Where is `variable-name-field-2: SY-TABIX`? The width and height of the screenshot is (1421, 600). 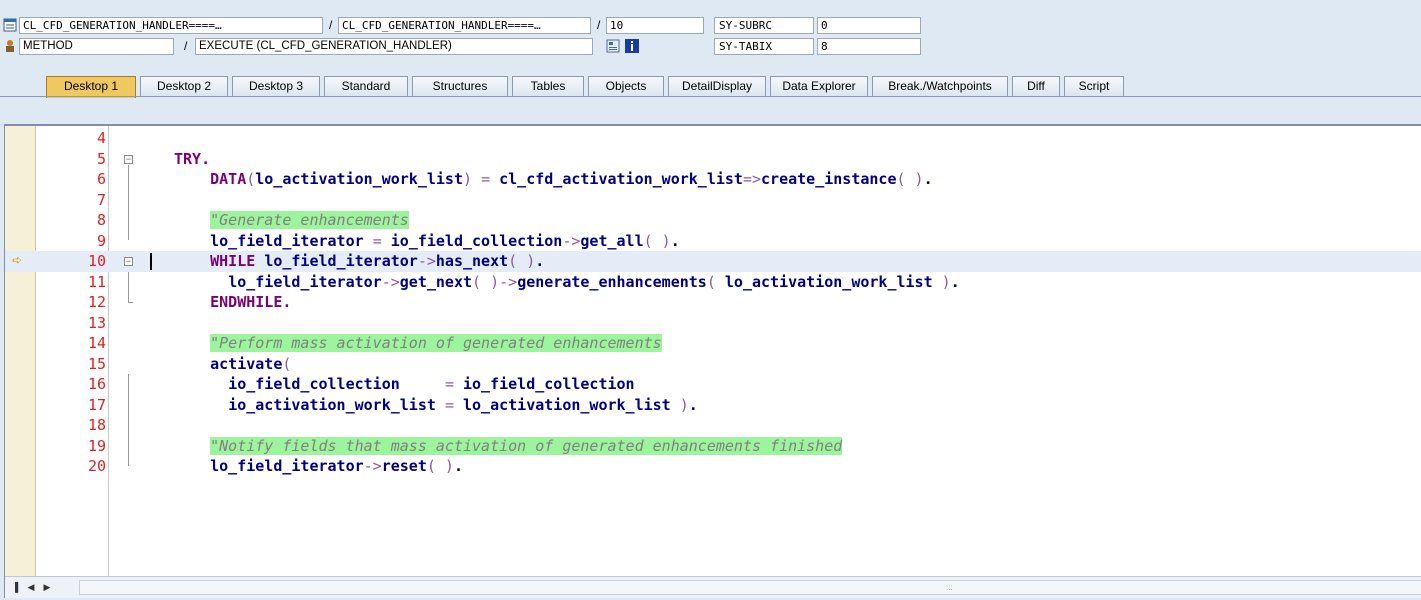
variable-name-field-2: SY-TABIX is located at coordinates (764, 46).